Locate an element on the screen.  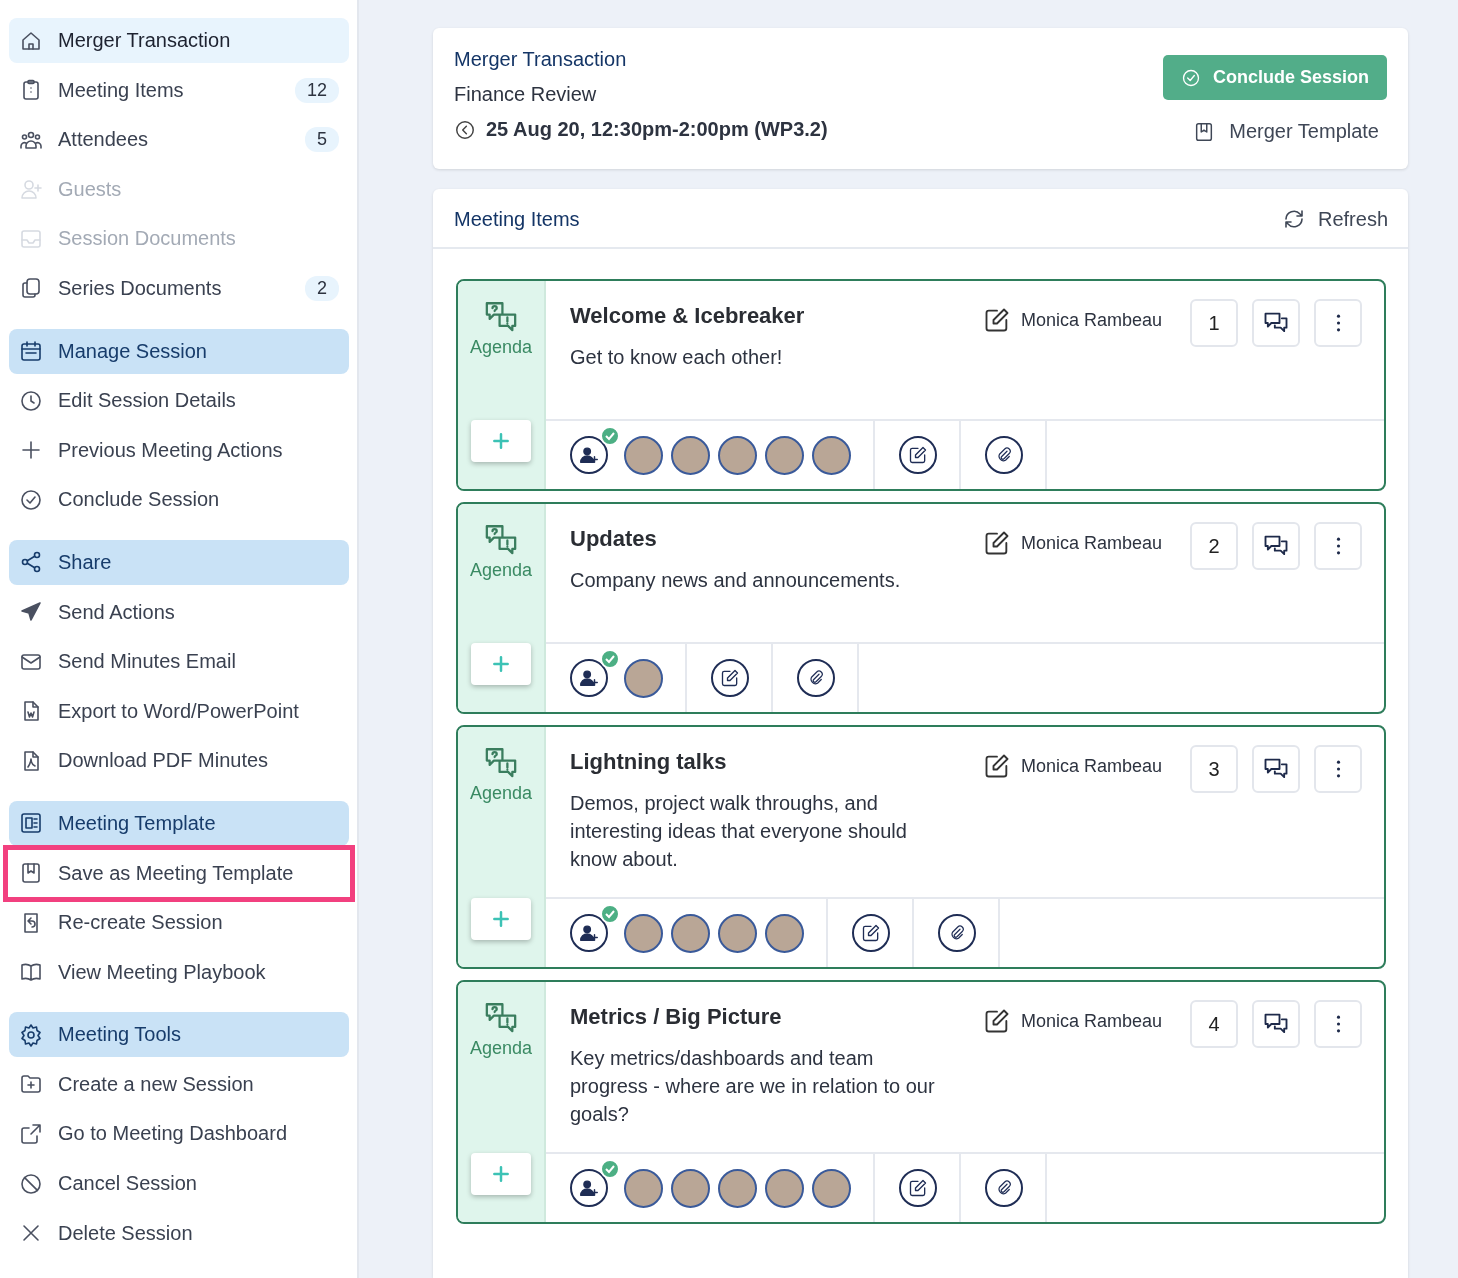
sidebar-section-header: Manage Session is located at coordinates (179, 351).